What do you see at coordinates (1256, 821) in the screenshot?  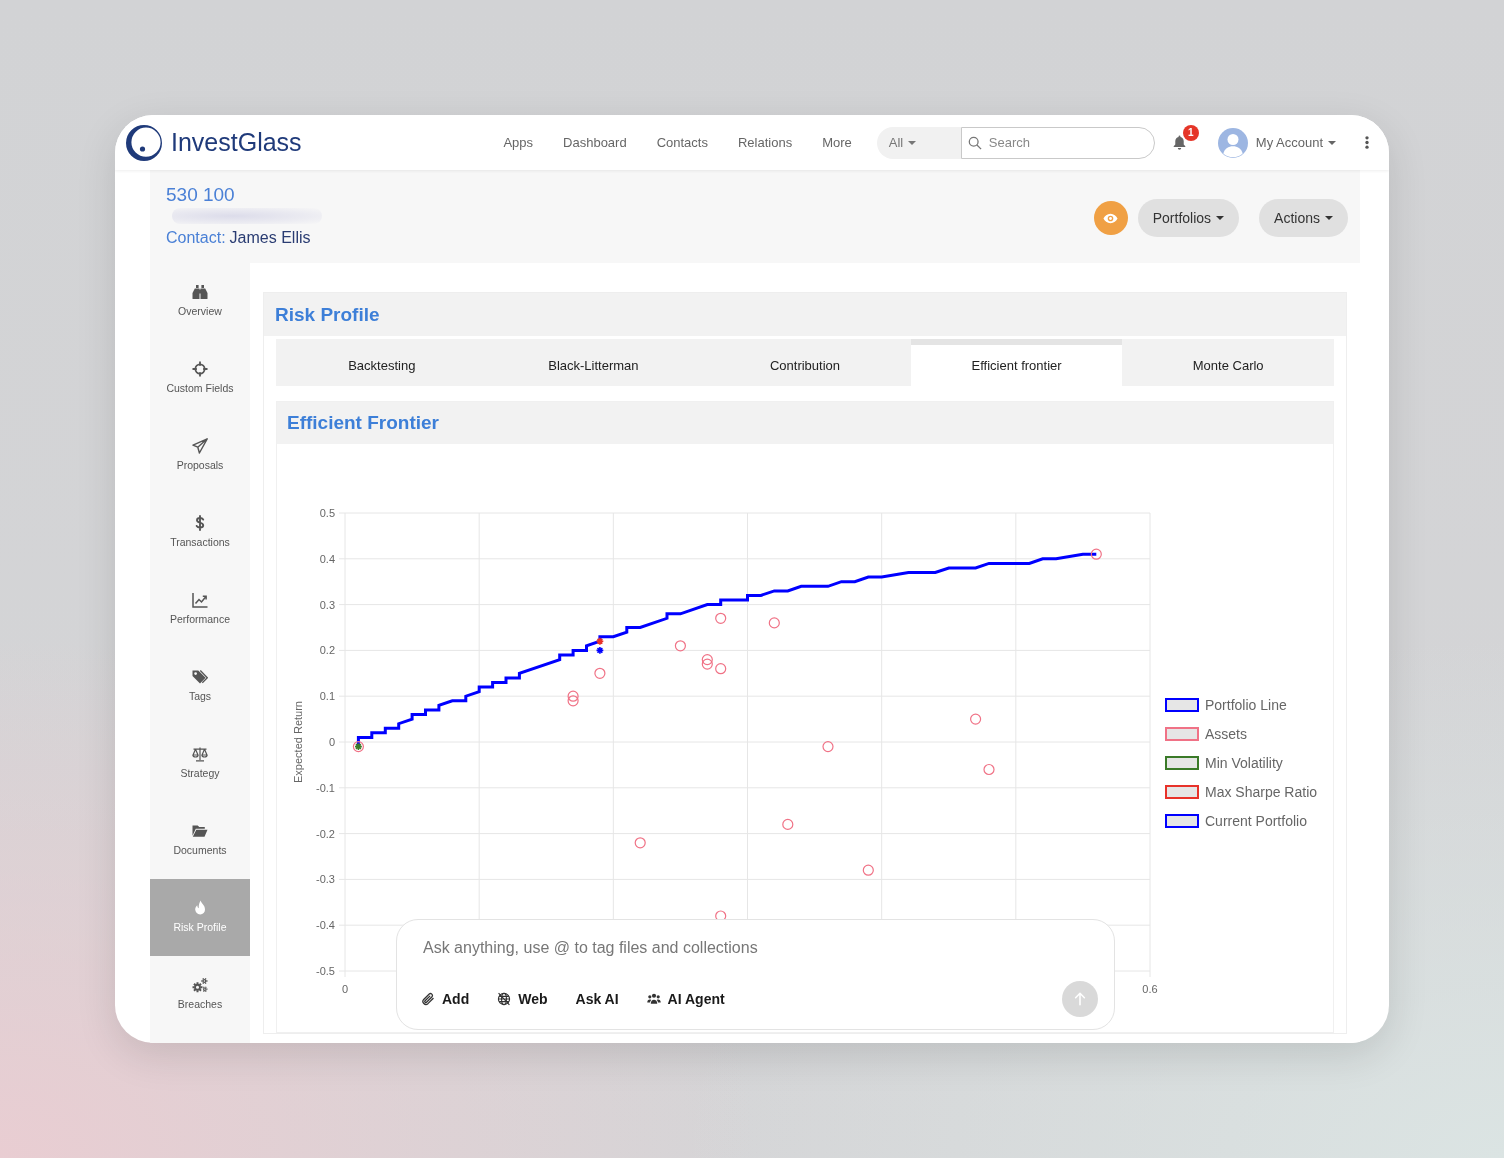 I see `legend-label: Current Portfolio` at bounding box center [1256, 821].